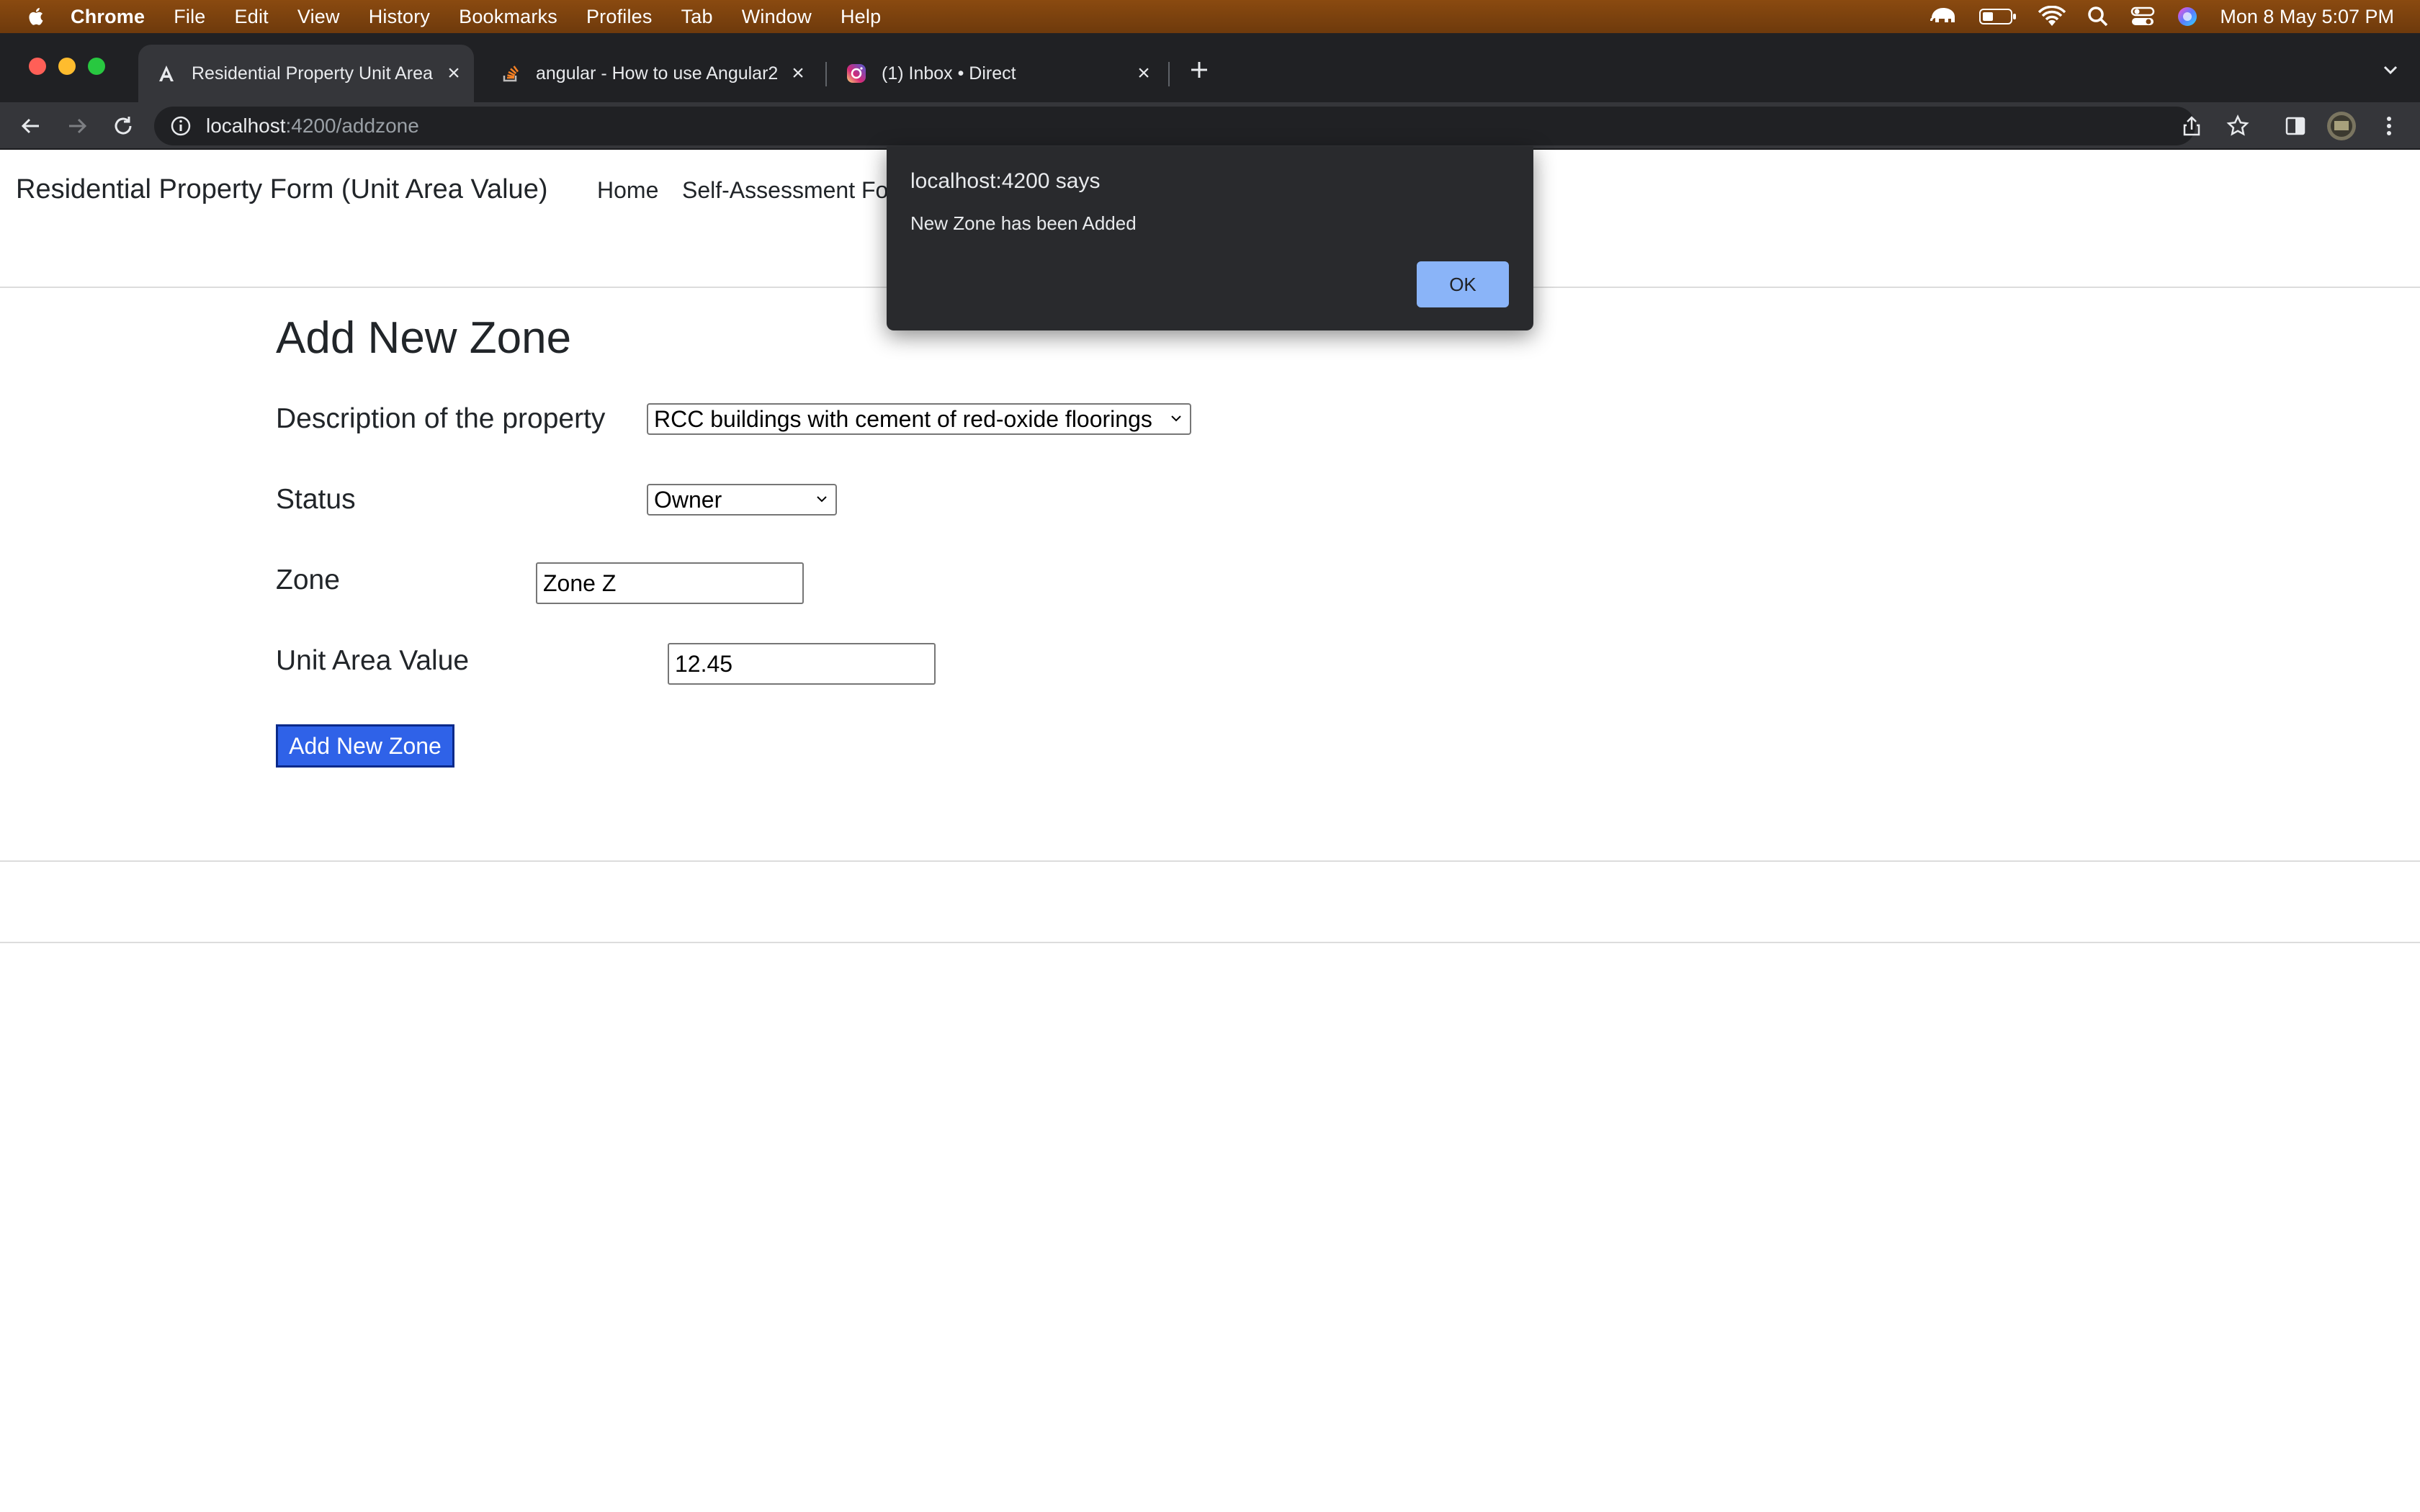 The width and height of the screenshot is (2420, 1512). I want to click on forward-button, so click(77, 126).